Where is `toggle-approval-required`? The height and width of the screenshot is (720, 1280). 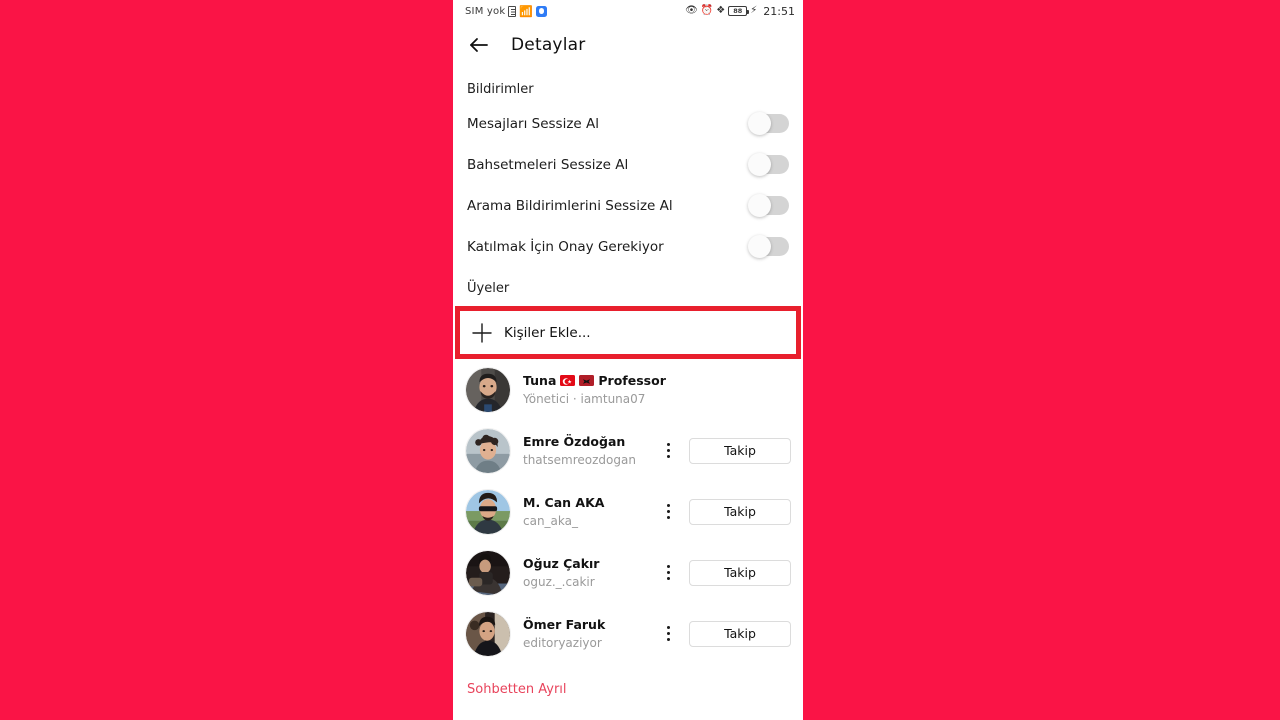 toggle-approval-required is located at coordinates (768, 246).